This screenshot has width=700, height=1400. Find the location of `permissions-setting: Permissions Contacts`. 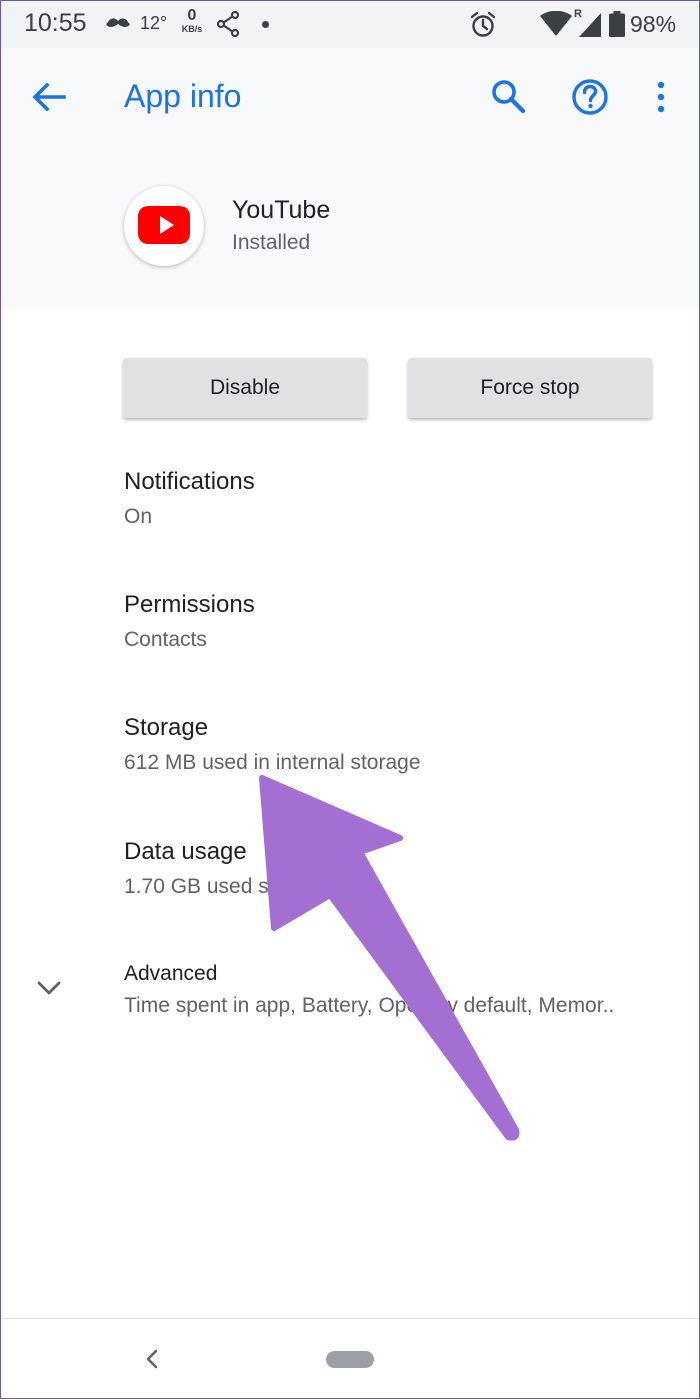

permissions-setting: Permissions Contacts is located at coordinates (404, 621).